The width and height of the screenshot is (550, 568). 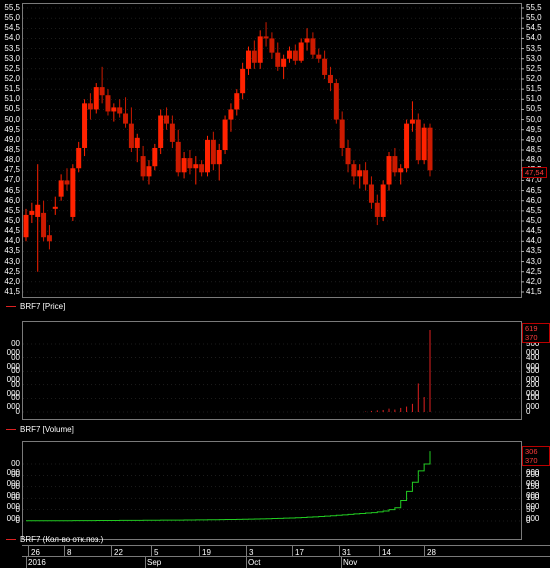 What do you see at coordinates (12, 78) in the screenshot?
I see `price-tick-label-left: 52,0` at bounding box center [12, 78].